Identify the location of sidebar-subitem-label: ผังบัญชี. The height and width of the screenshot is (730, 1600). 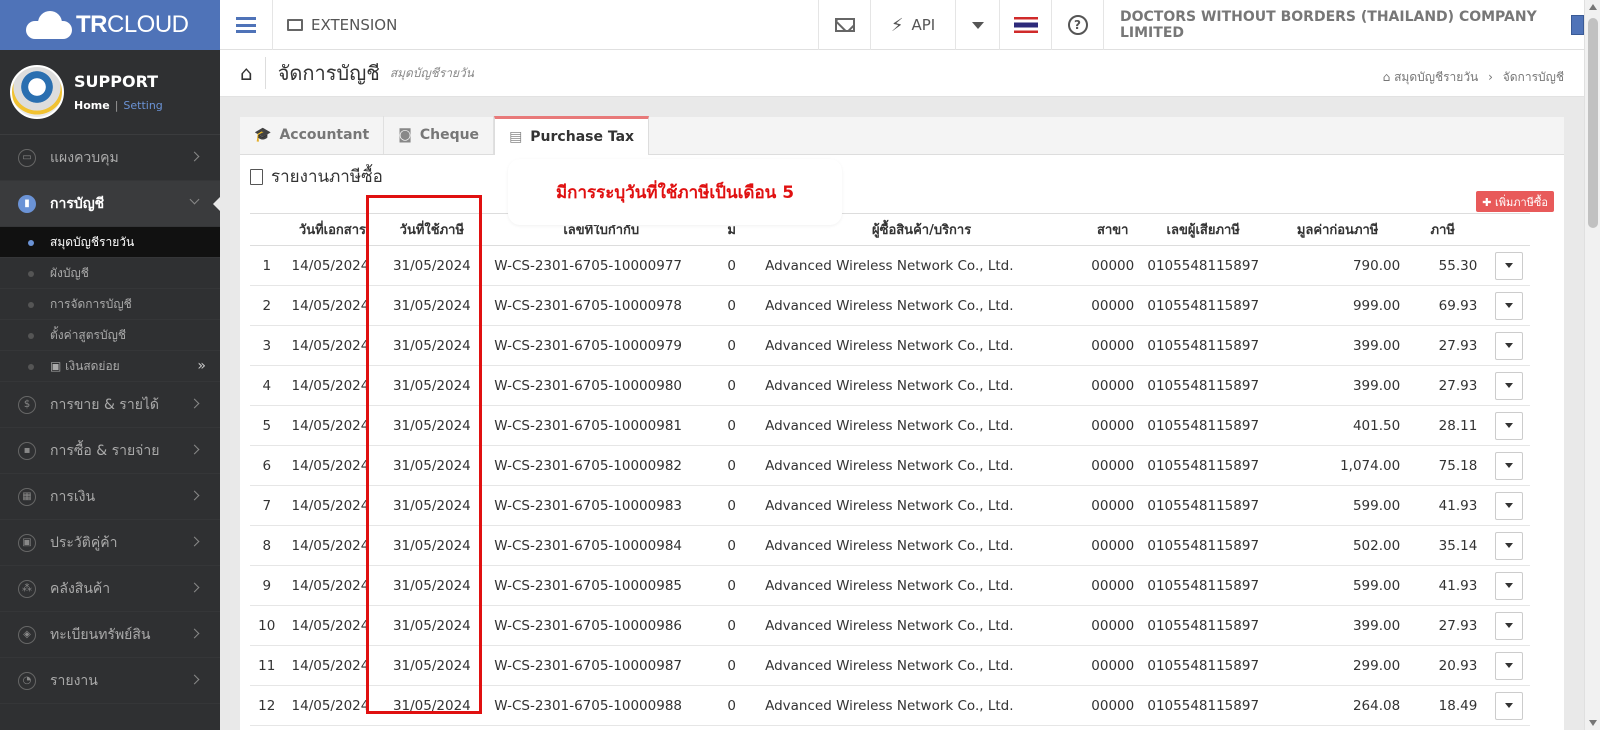
(69, 272).